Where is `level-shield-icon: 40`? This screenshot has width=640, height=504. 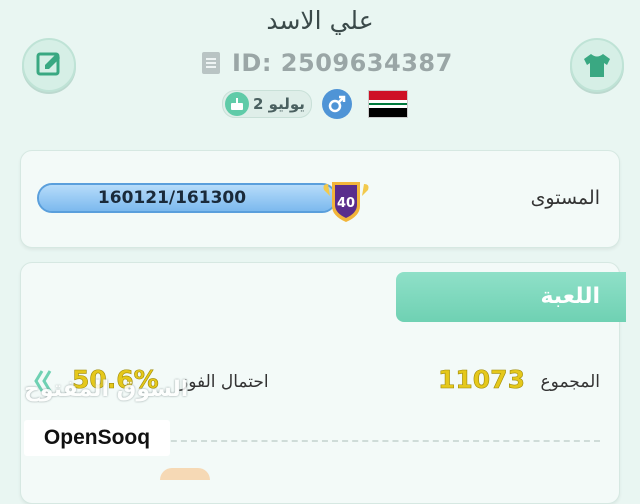
level-shield-icon: 40 is located at coordinates (346, 200).